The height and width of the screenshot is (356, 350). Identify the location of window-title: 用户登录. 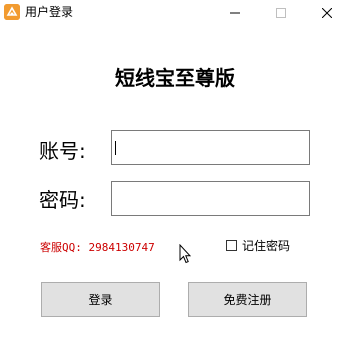
(49, 12).